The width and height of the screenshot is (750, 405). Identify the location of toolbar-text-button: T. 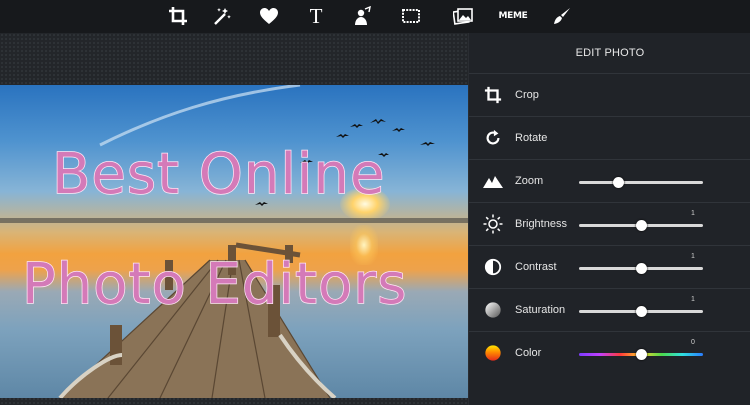
(316, 16).